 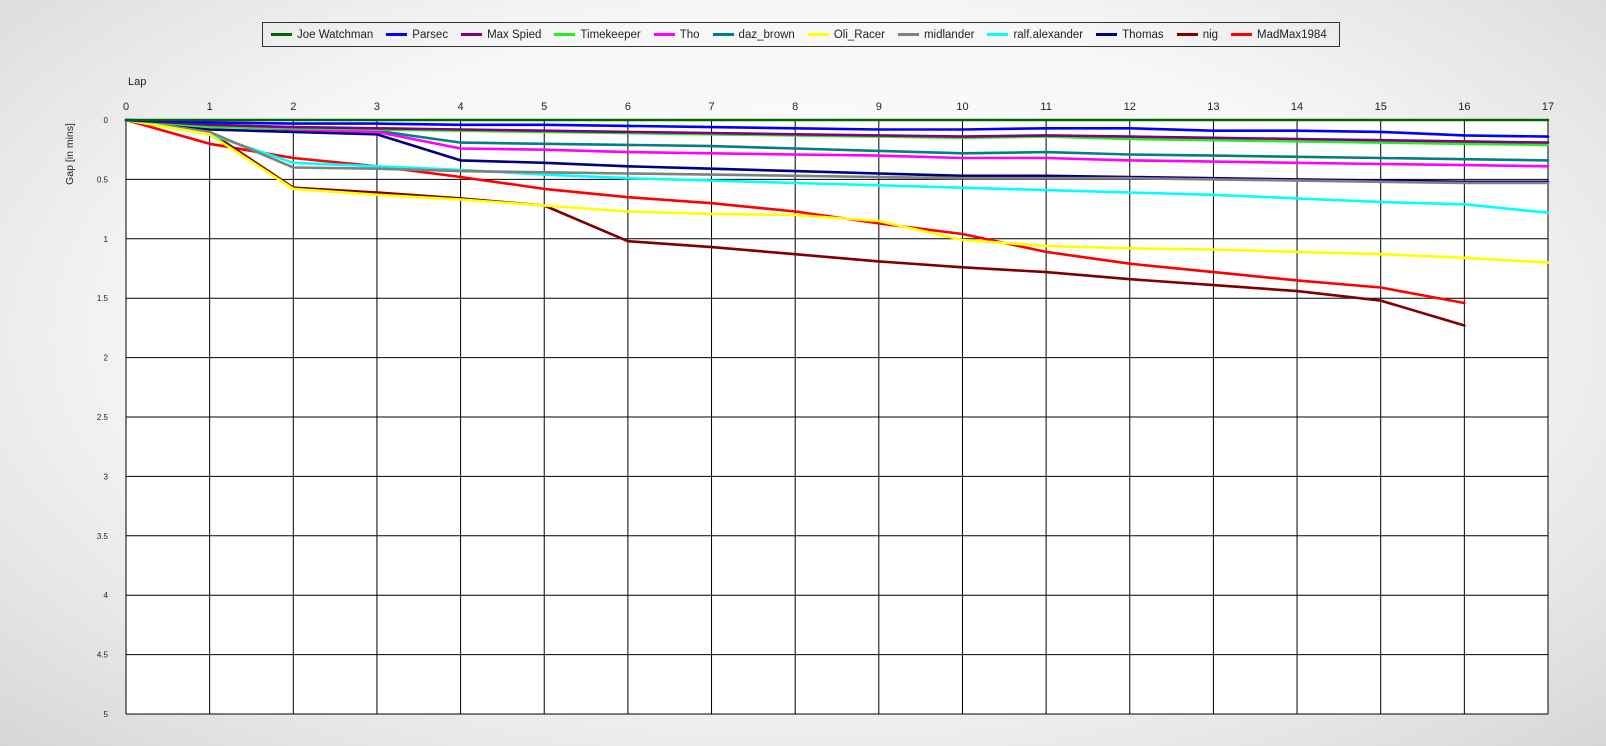 I want to click on y-tick-label: 1.5, so click(x=103, y=298).